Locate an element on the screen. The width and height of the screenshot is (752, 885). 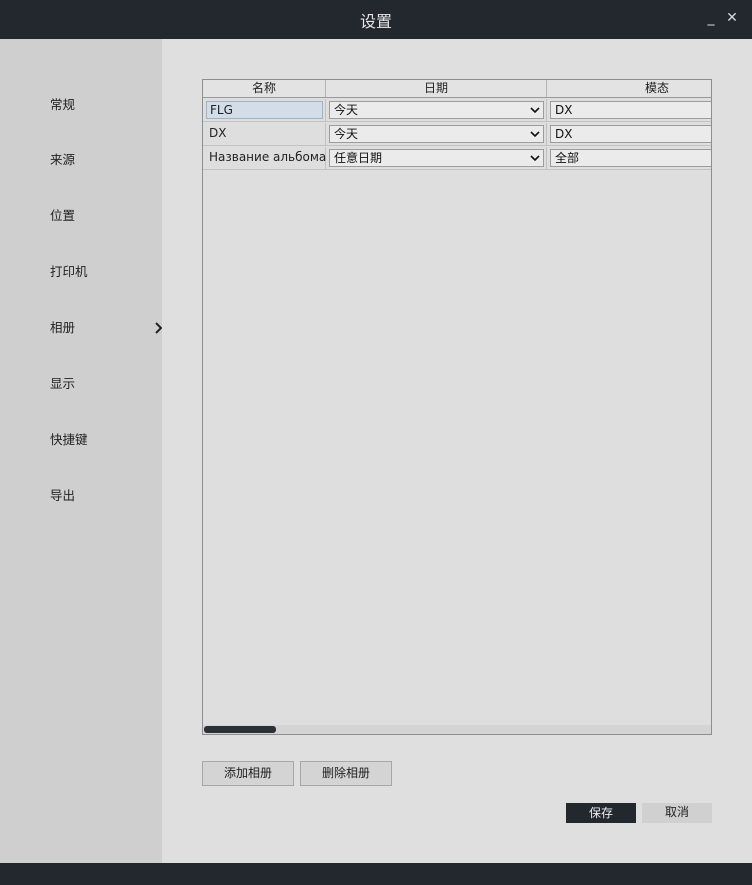
sidebar-item-shortcuts: 快捷键 is located at coordinates (95, 440).